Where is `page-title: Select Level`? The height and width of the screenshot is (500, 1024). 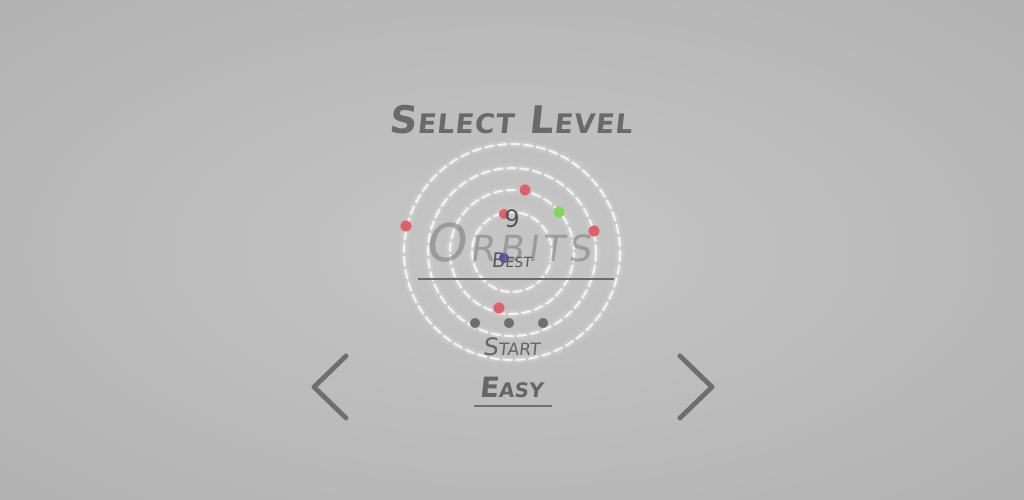 page-title: Select Level is located at coordinates (512, 120).